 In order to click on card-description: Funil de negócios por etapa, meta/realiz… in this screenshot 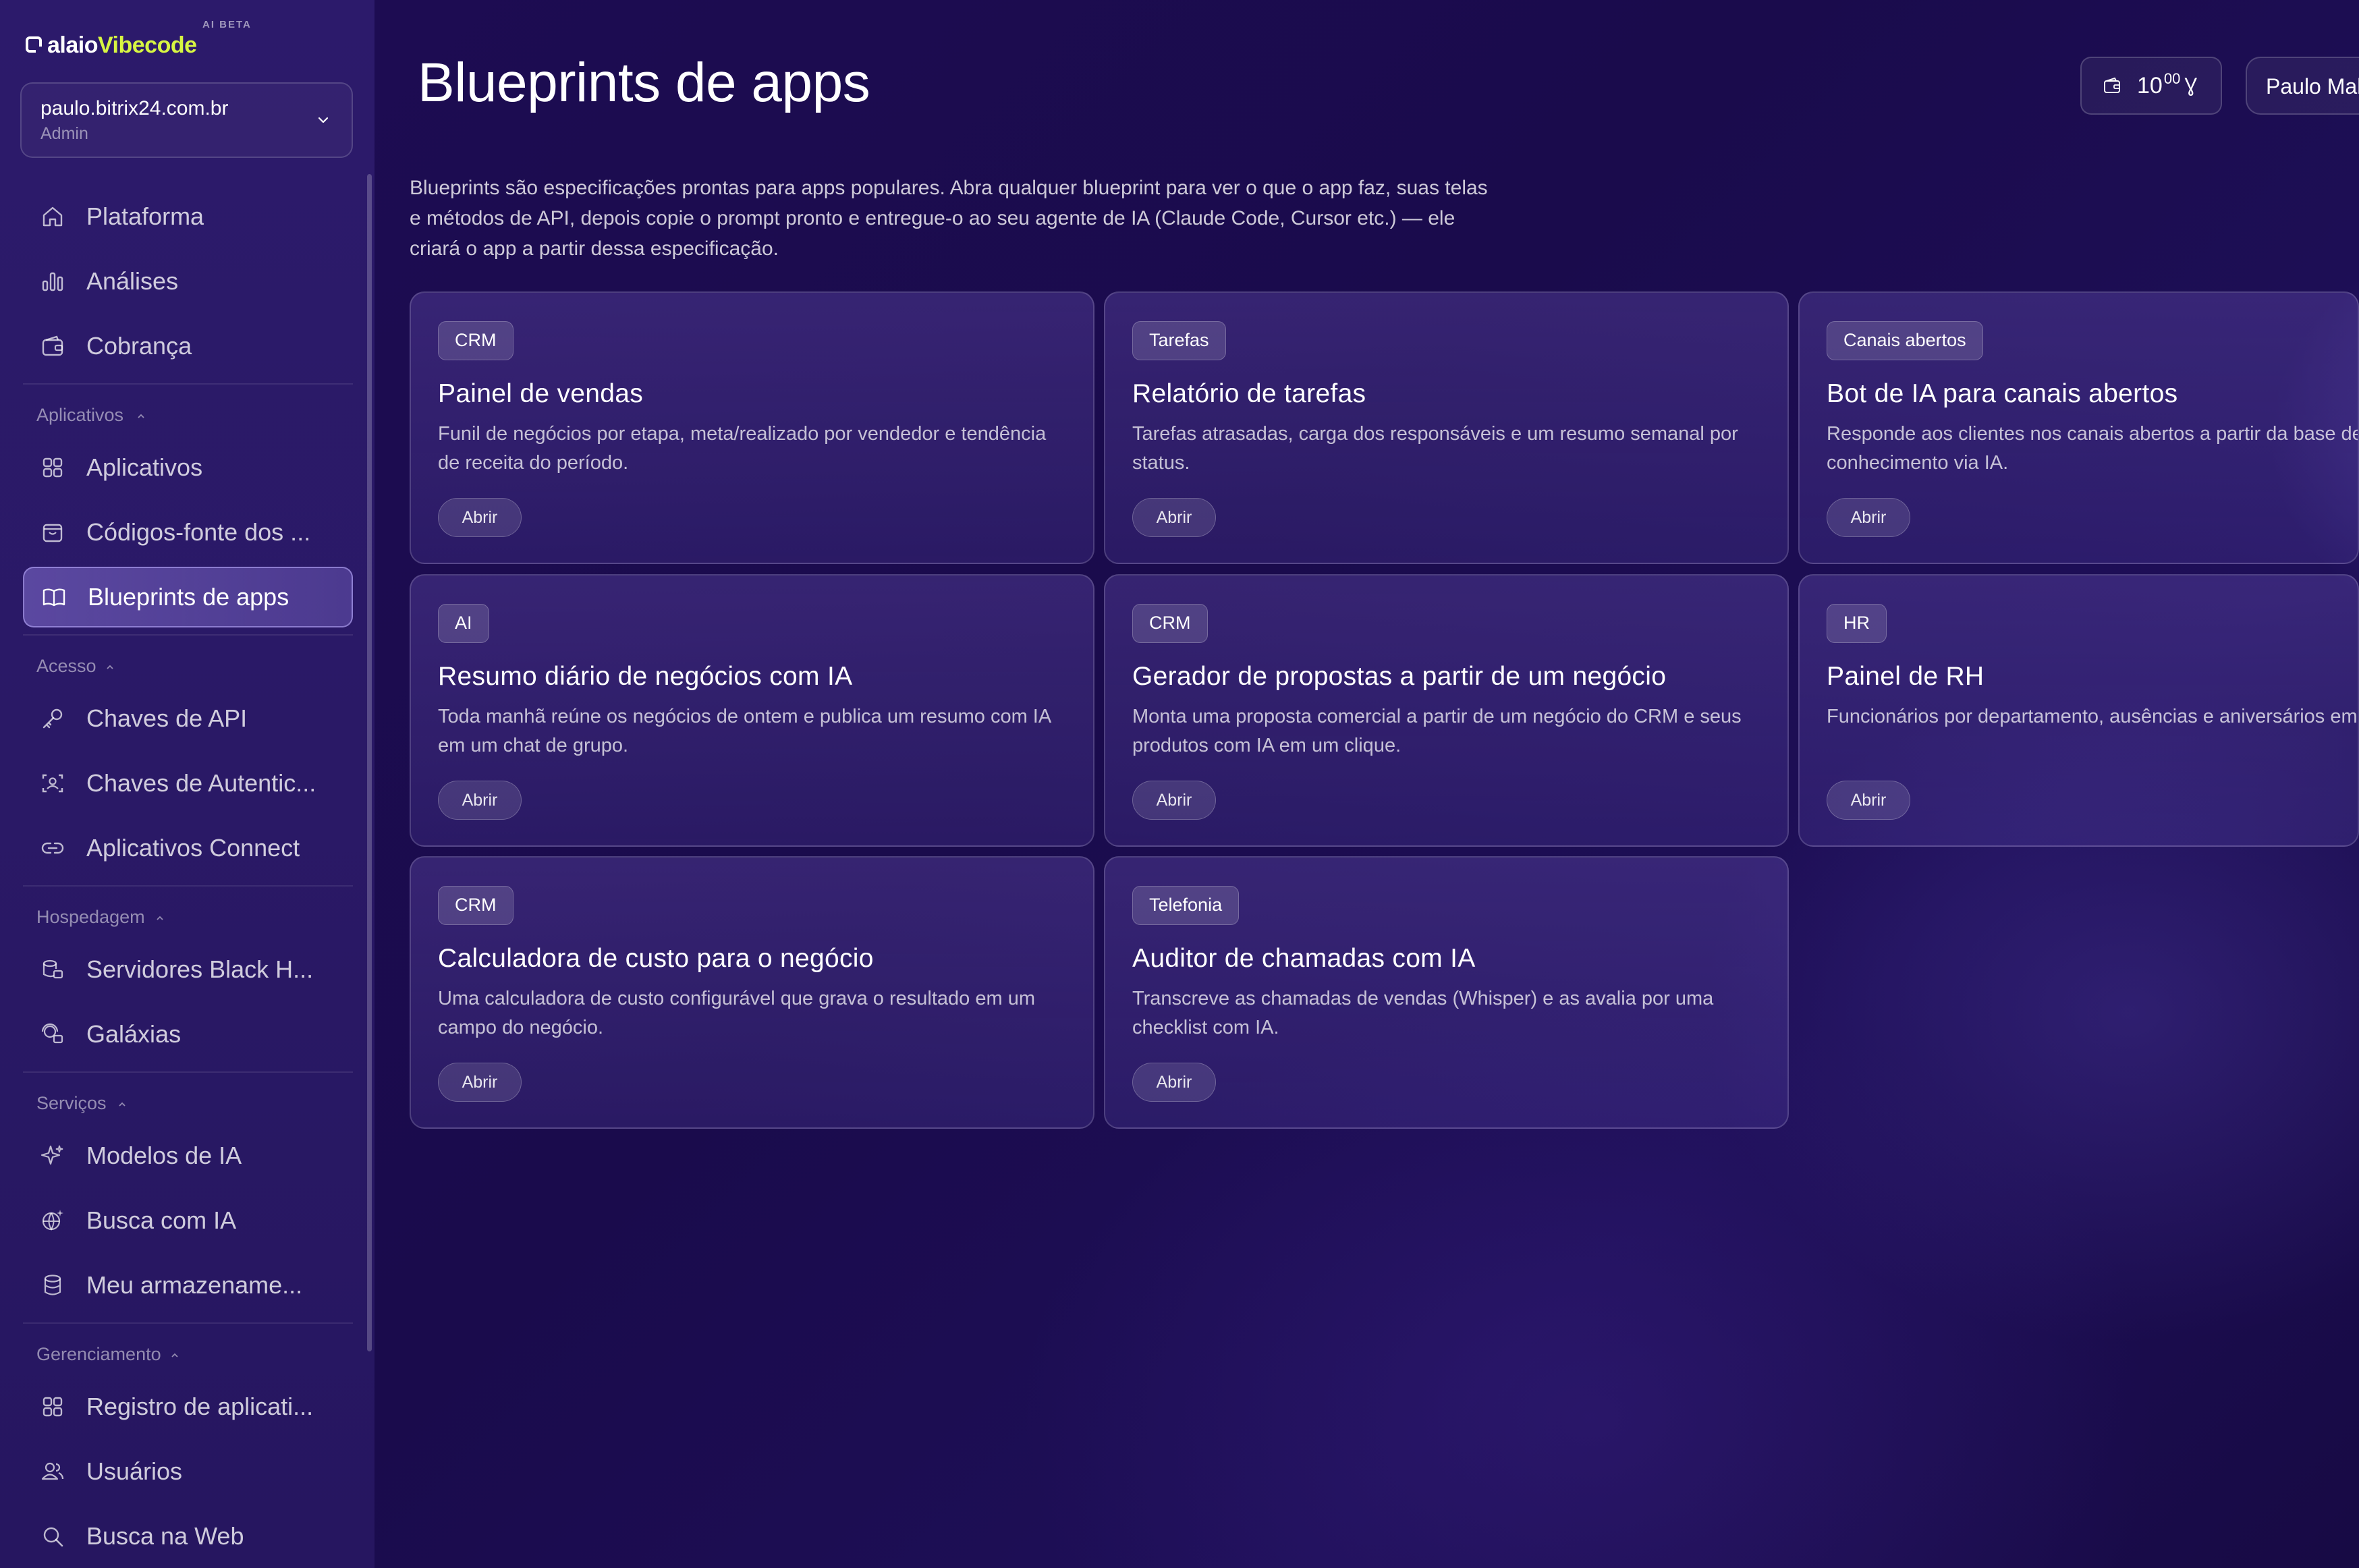, I will do `click(743, 448)`.